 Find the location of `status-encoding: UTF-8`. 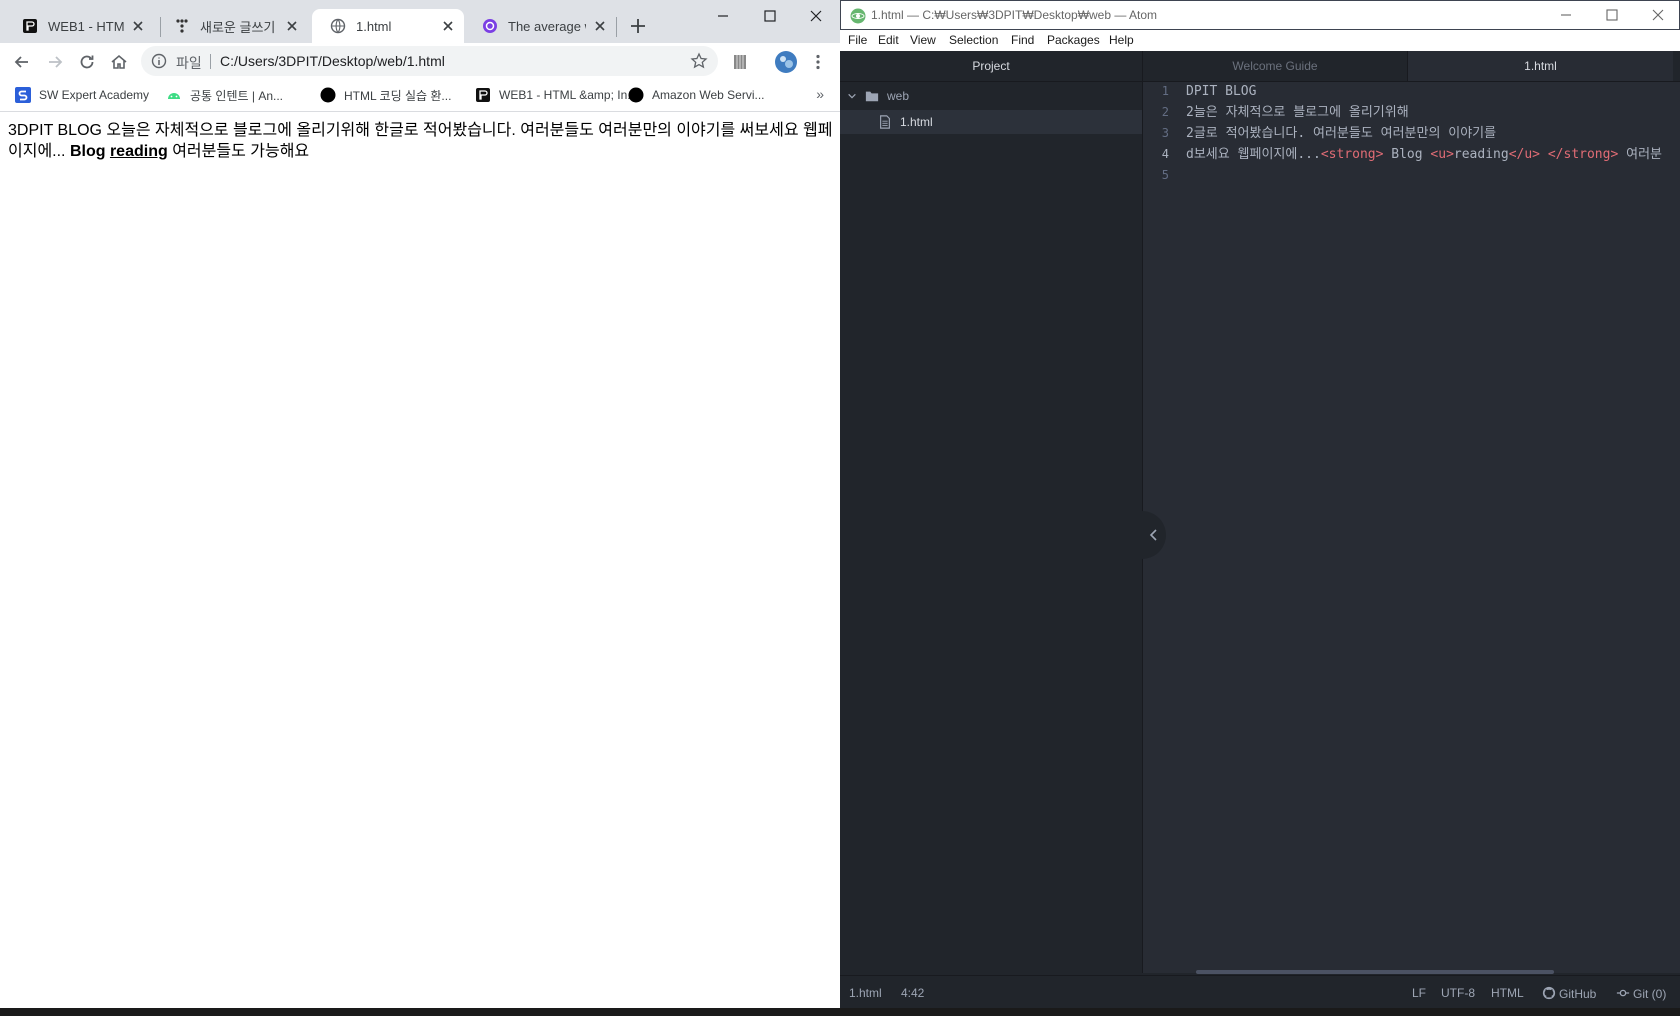

status-encoding: UTF-8 is located at coordinates (1458, 993).